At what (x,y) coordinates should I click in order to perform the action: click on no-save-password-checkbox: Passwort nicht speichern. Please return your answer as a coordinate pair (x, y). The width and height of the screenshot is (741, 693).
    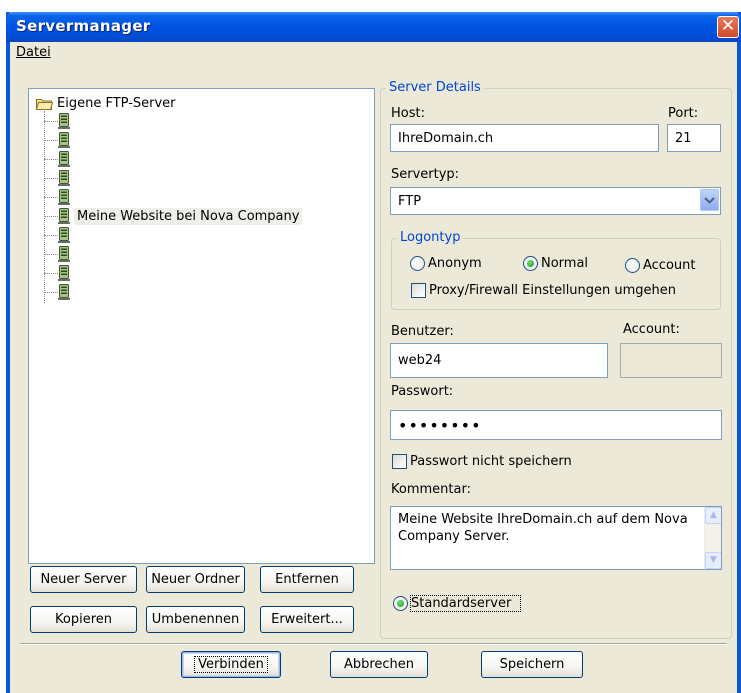
    Looking at the image, I should click on (482, 461).